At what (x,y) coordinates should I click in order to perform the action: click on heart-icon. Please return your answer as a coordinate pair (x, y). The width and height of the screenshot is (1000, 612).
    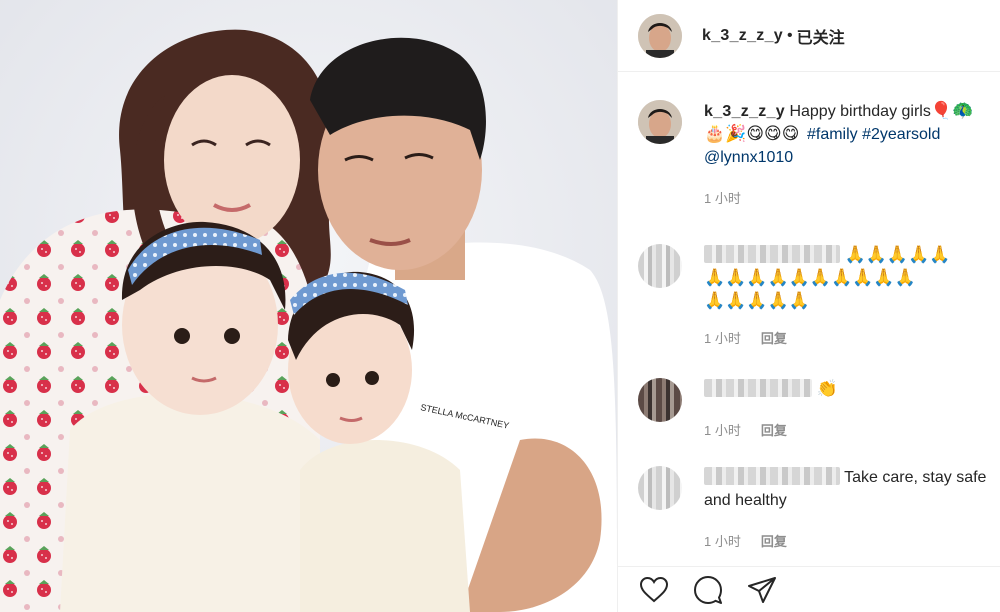
    Looking at the image, I should click on (654, 590).